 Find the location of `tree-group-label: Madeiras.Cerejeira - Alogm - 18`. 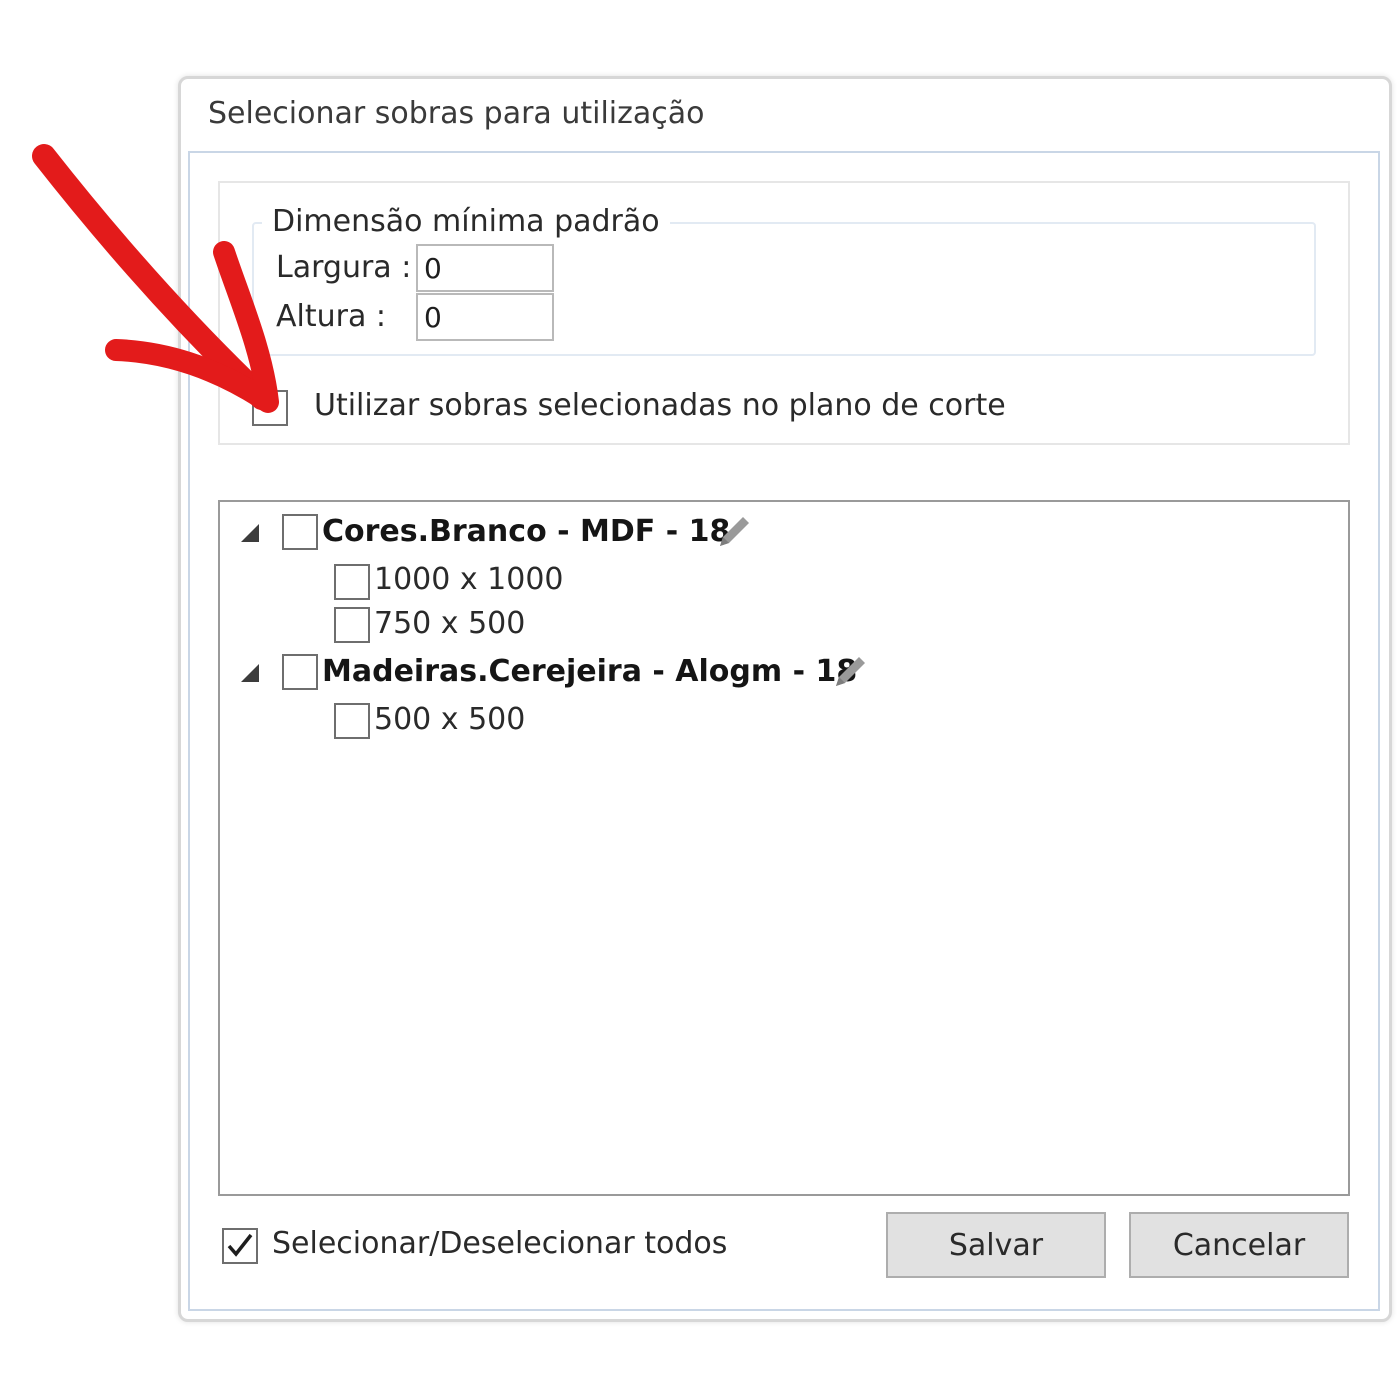

tree-group-label: Madeiras.Cerejeira - Alogm - 18 is located at coordinates (589, 671).